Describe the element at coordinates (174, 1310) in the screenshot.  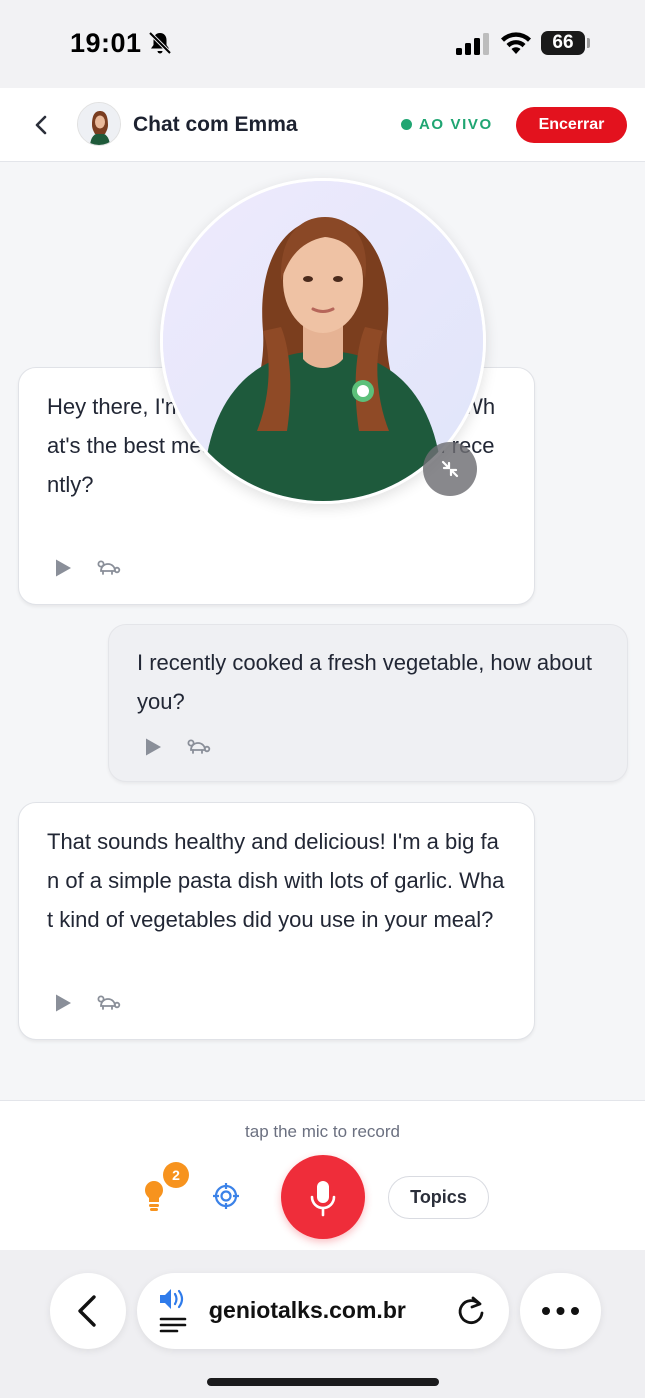
I see `audio-icon` at that location.